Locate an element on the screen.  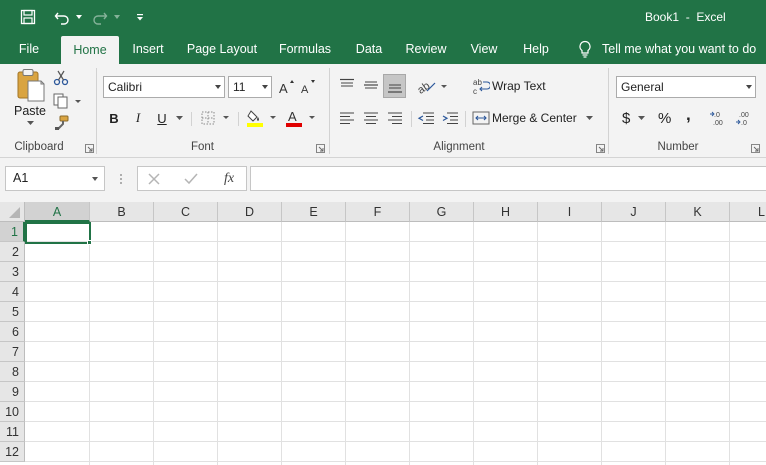
row-header-11: 11 is located at coordinates (12, 432).